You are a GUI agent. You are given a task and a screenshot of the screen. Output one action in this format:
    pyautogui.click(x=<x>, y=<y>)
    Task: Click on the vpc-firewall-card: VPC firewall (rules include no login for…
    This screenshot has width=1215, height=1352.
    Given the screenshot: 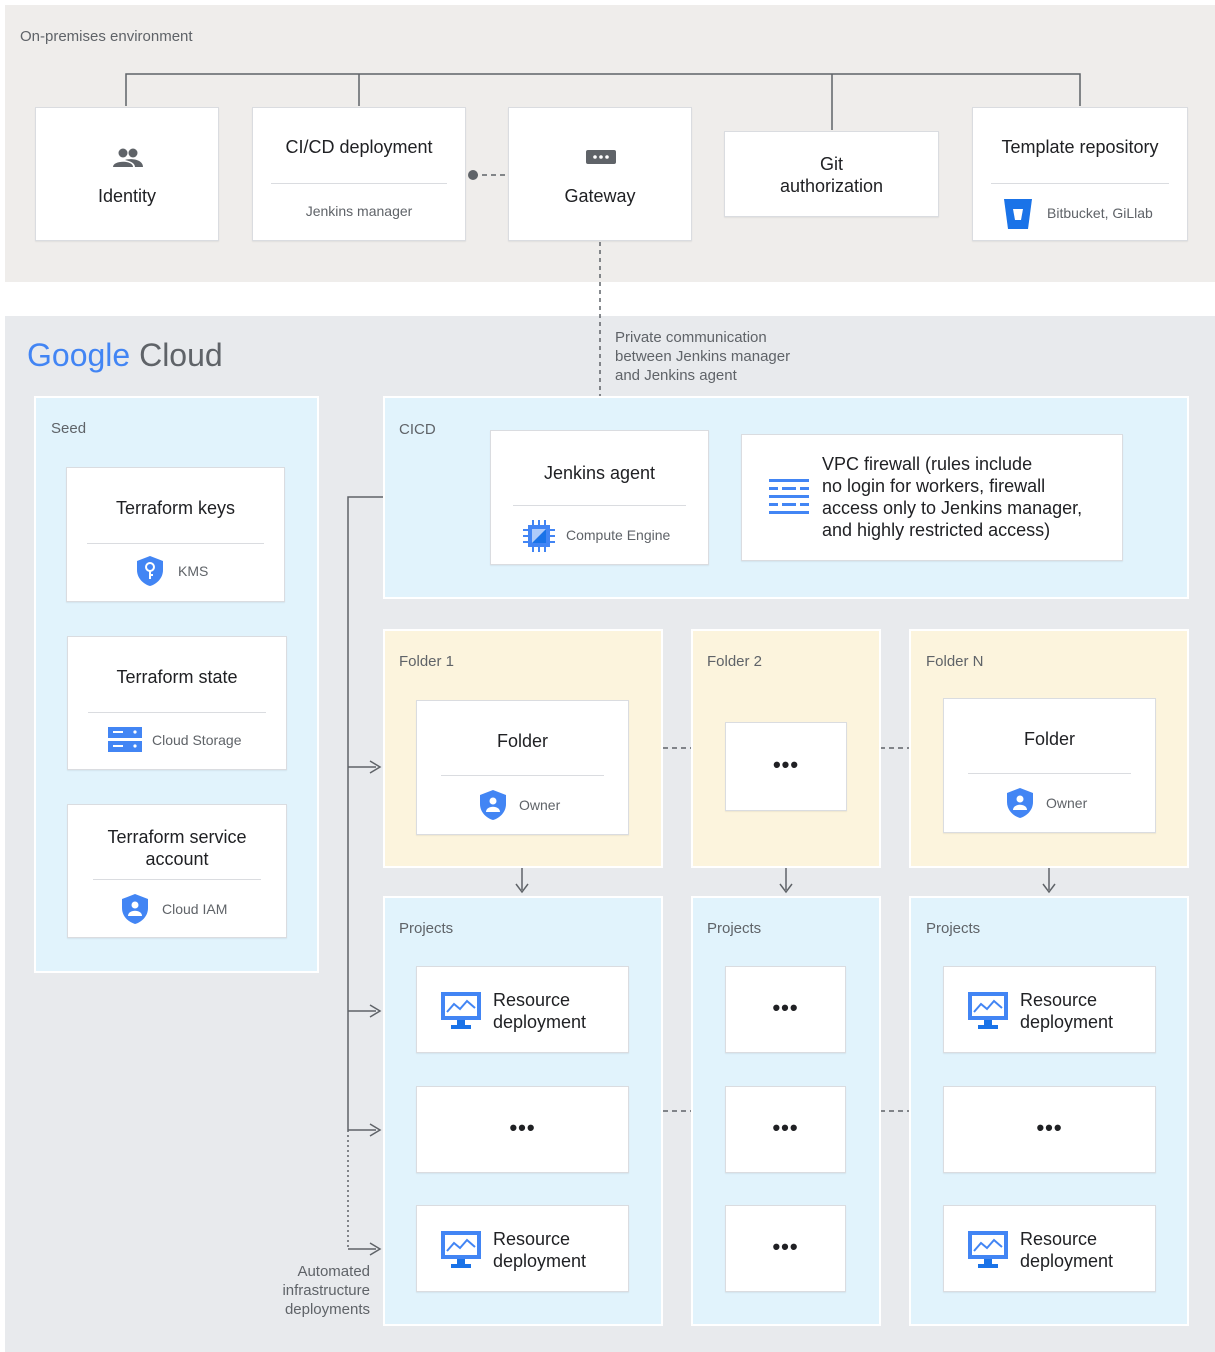 What is the action you would take?
    pyautogui.click(x=932, y=497)
    